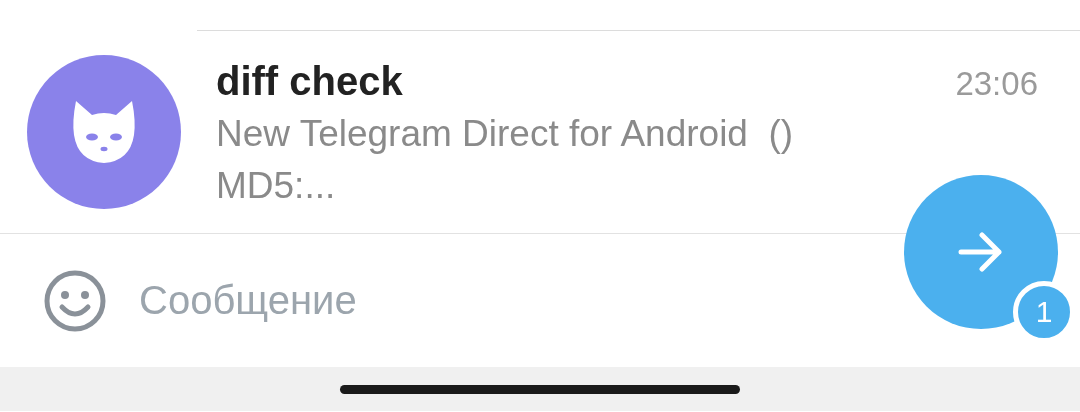 Image resolution: width=1080 pixels, height=412 pixels. I want to click on home-indicator, so click(540, 389).